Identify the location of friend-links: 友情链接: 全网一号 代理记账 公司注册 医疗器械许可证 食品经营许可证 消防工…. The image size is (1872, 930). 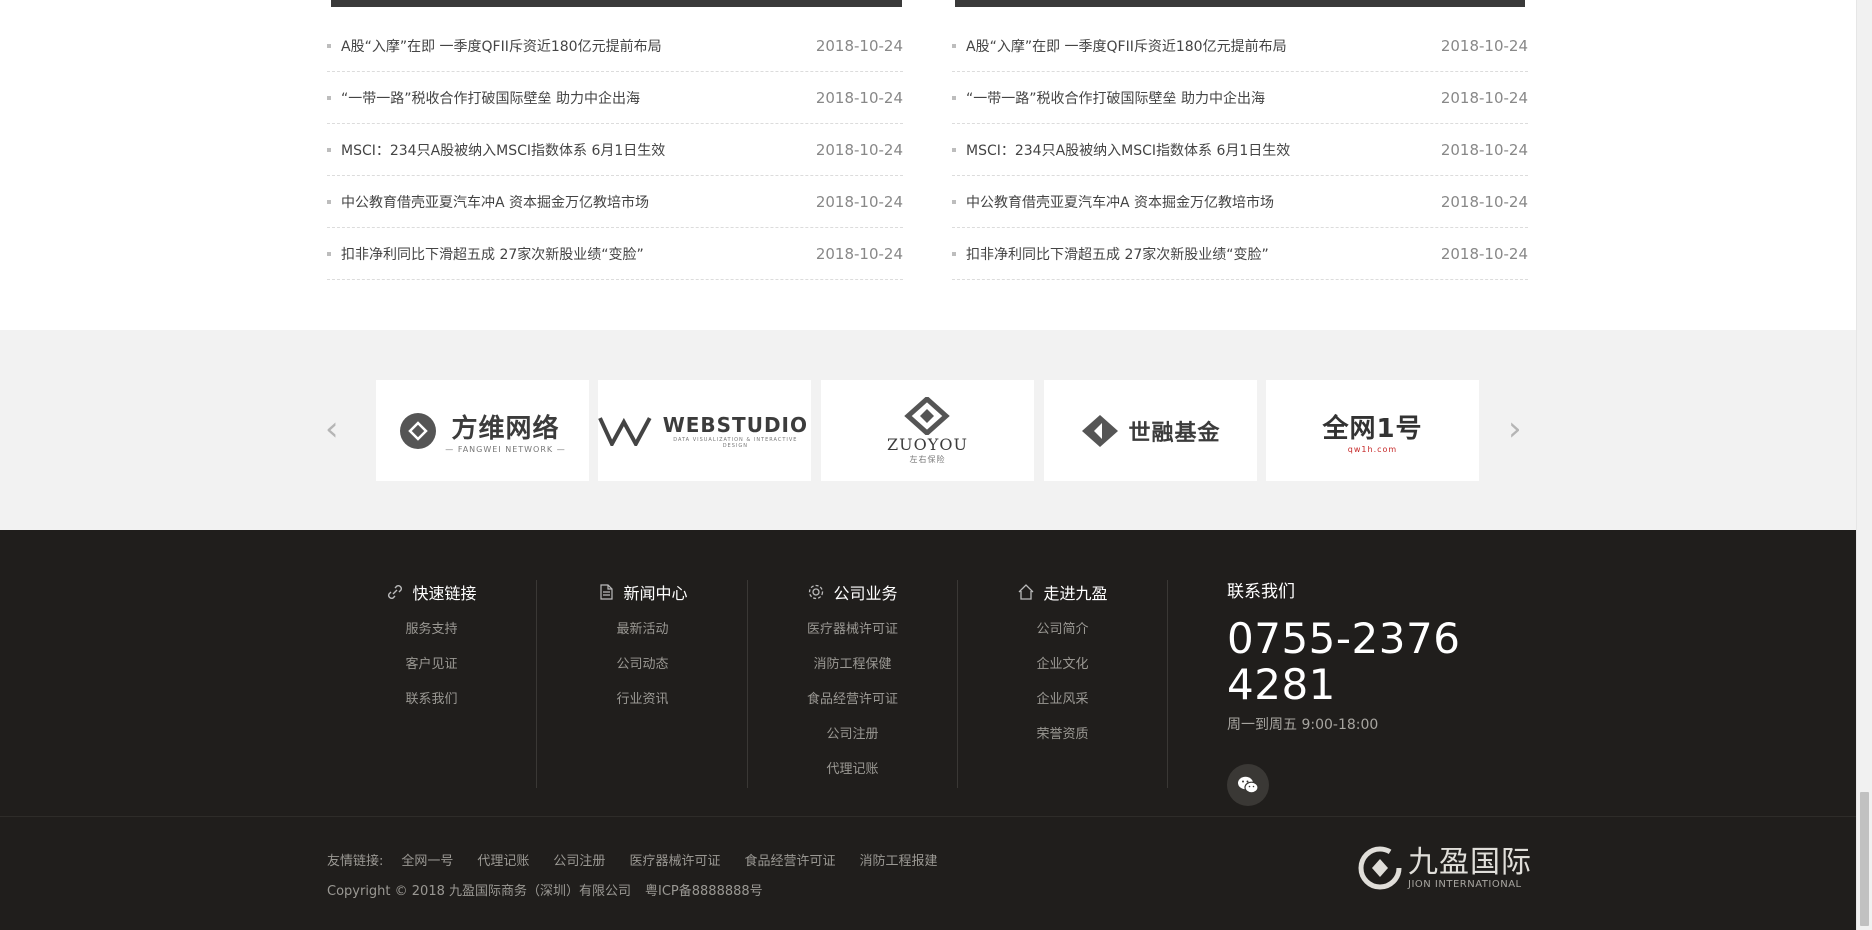
(632, 859).